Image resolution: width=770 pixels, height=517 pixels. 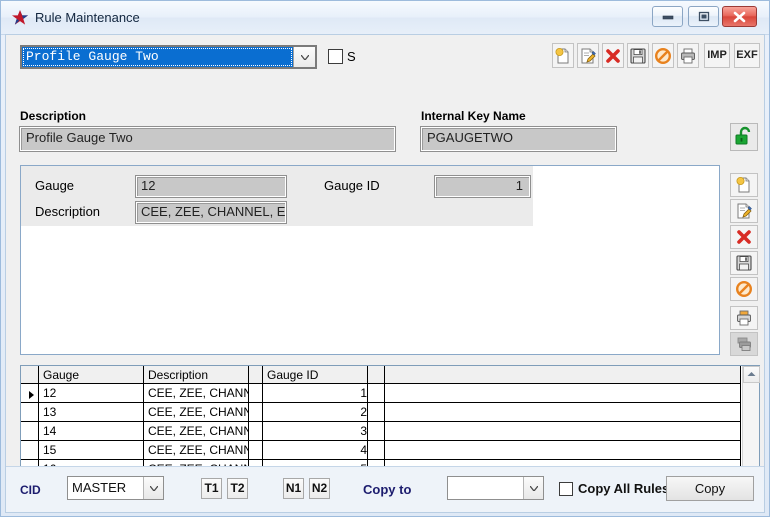 What do you see at coordinates (319, 488) in the screenshot?
I see `n2-button: N2` at bounding box center [319, 488].